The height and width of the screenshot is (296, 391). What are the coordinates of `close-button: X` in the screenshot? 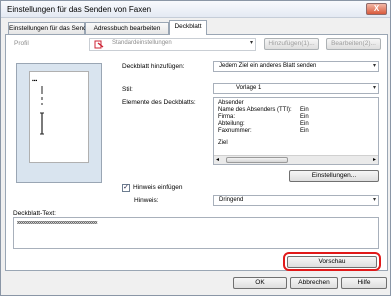 It's located at (376, 9).